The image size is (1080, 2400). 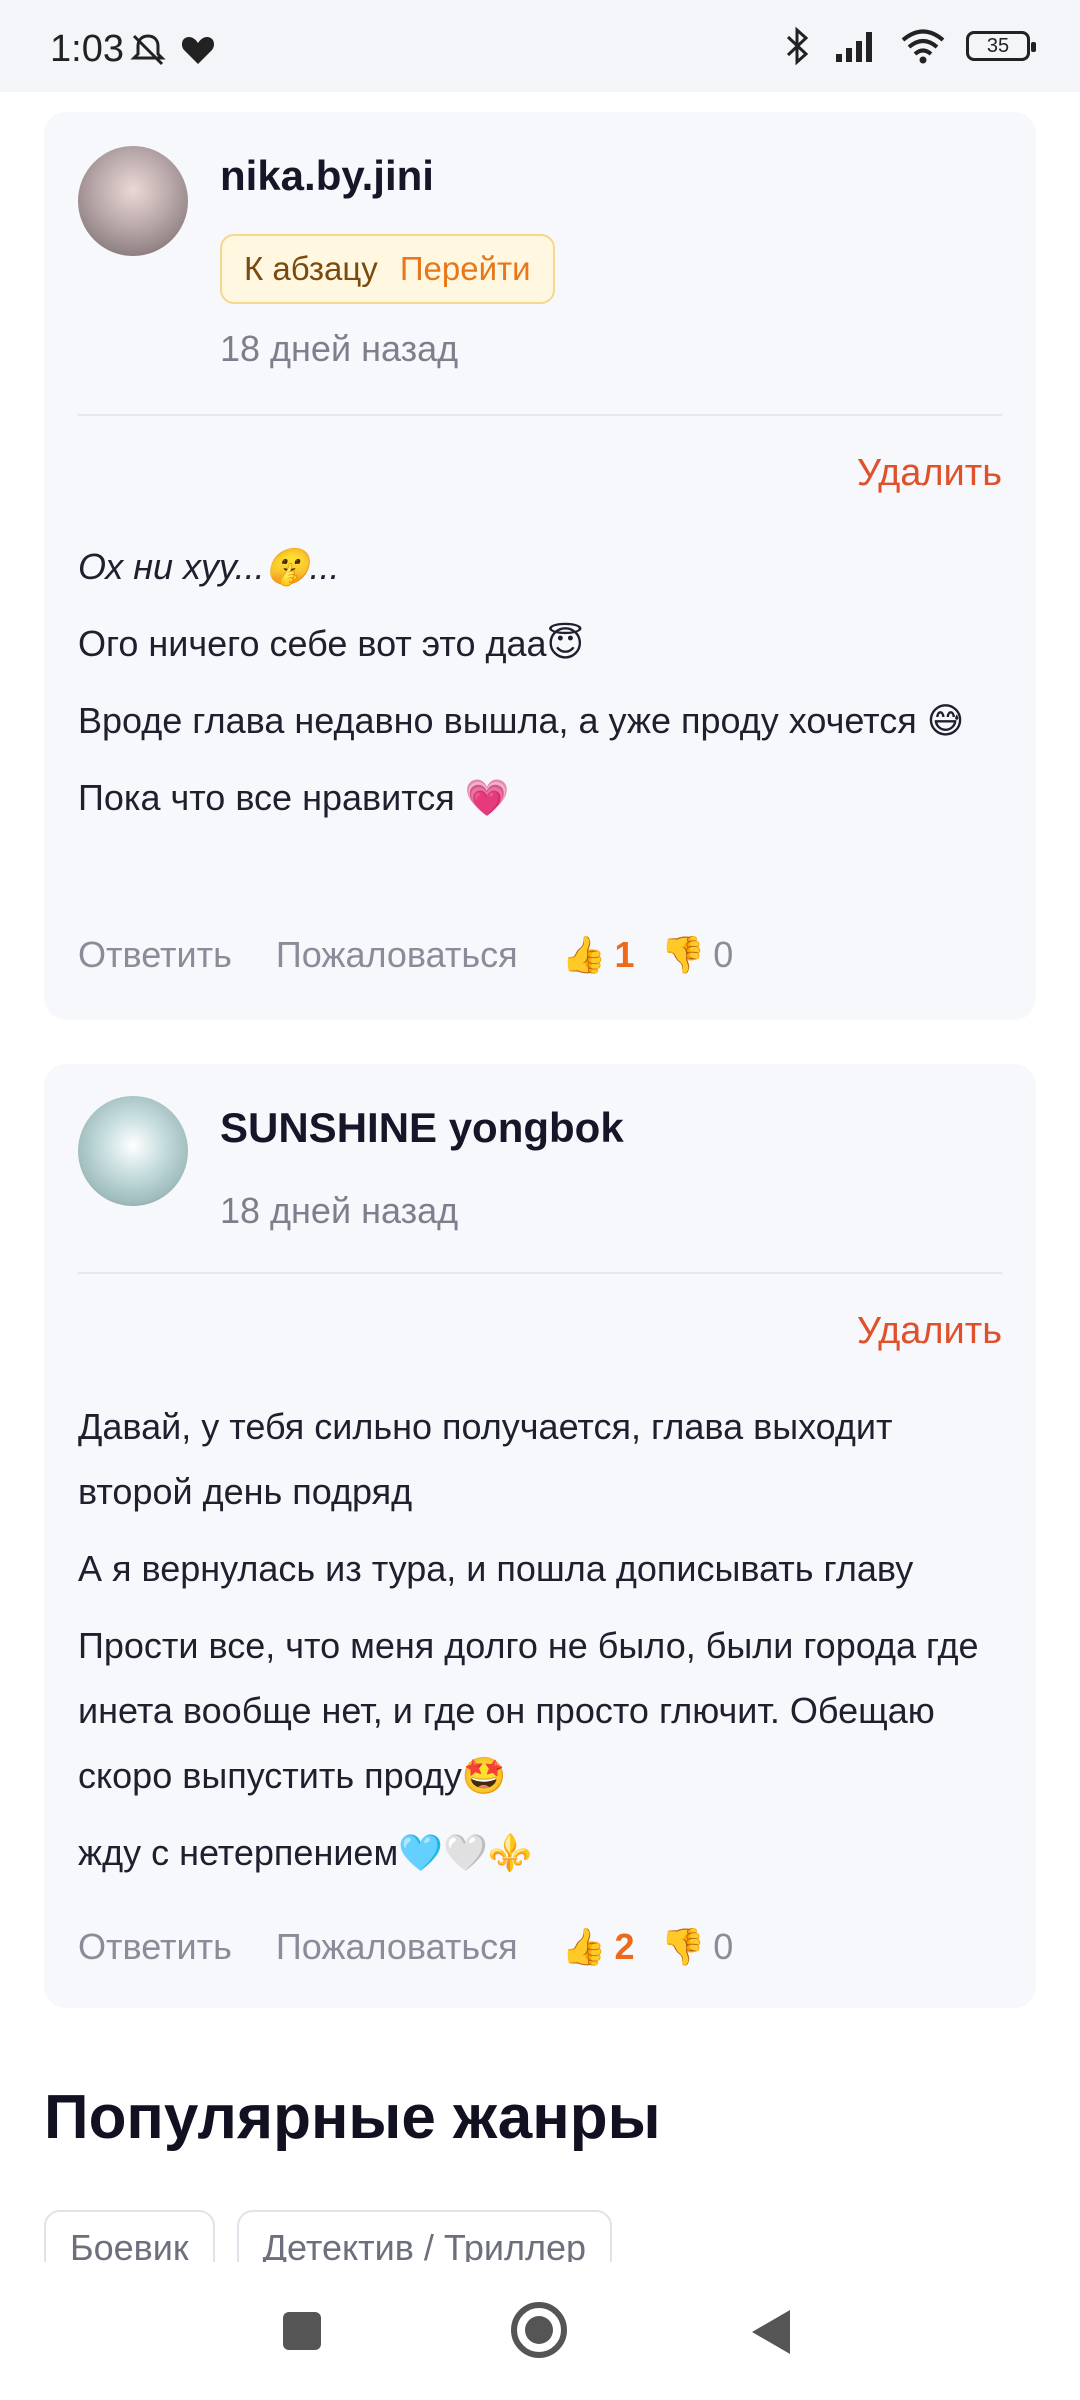 I want to click on comment-username: nika.by.jini, so click(x=327, y=176).